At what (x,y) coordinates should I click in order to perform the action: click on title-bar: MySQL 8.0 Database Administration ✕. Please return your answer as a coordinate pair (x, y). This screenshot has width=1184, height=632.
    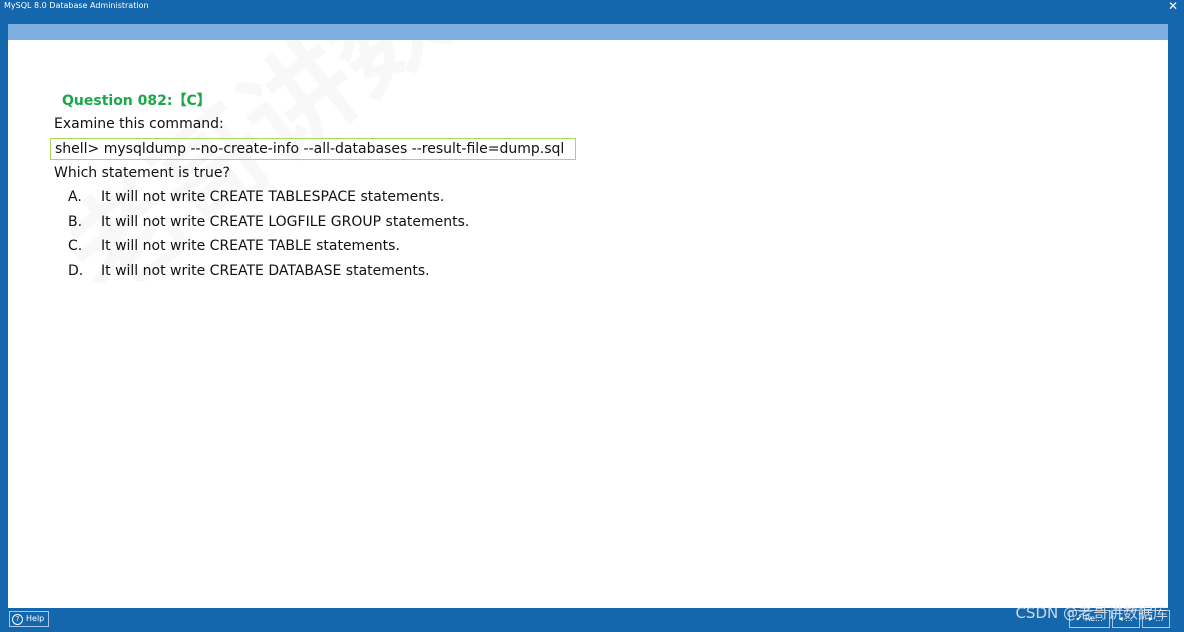
    Looking at the image, I should click on (592, 12).